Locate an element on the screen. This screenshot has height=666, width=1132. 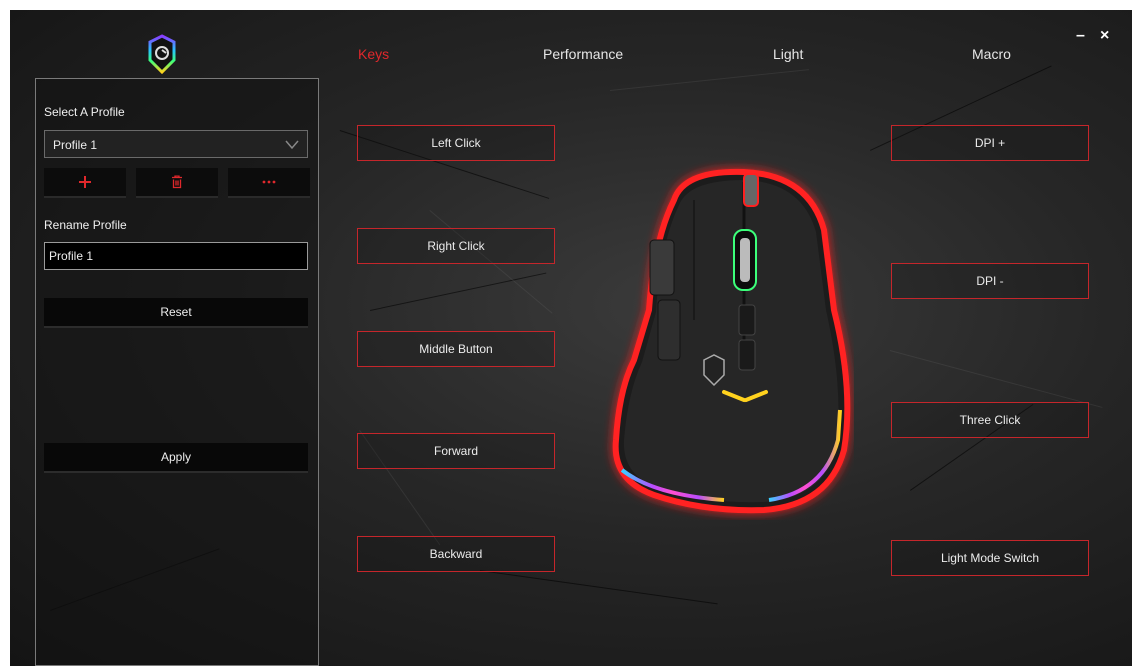
more-options-button is located at coordinates (269, 183).